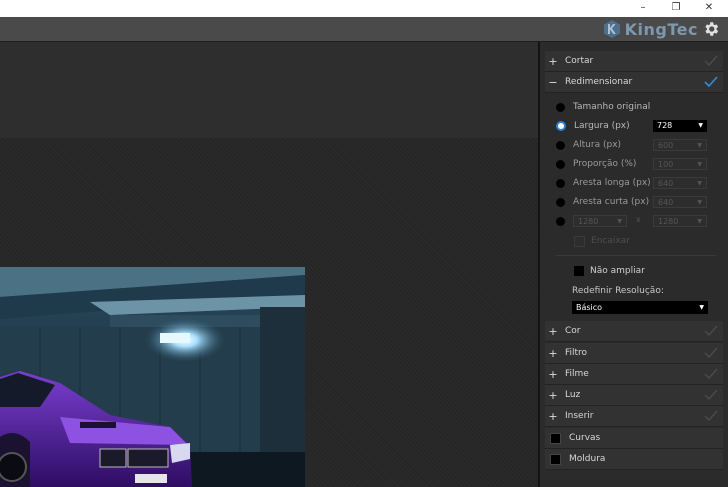  What do you see at coordinates (269, 90) in the screenshot?
I see `canvas-top-strip` at bounding box center [269, 90].